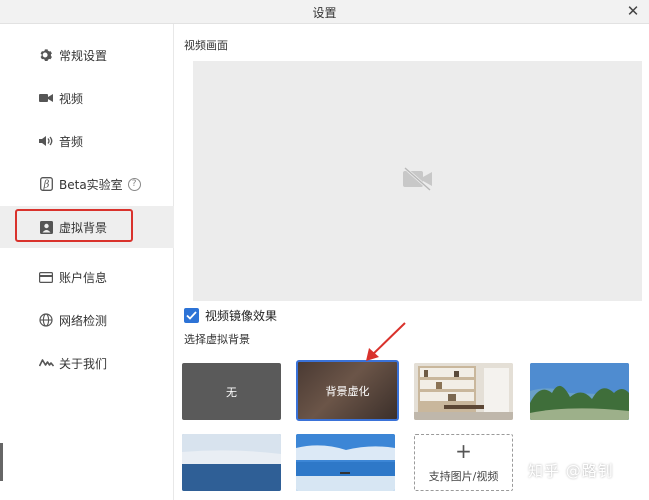 The image size is (649, 500). What do you see at coordinates (206, 45) in the screenshot?
I see `preview-title: 视频画面` at bounding box center [206, 45].